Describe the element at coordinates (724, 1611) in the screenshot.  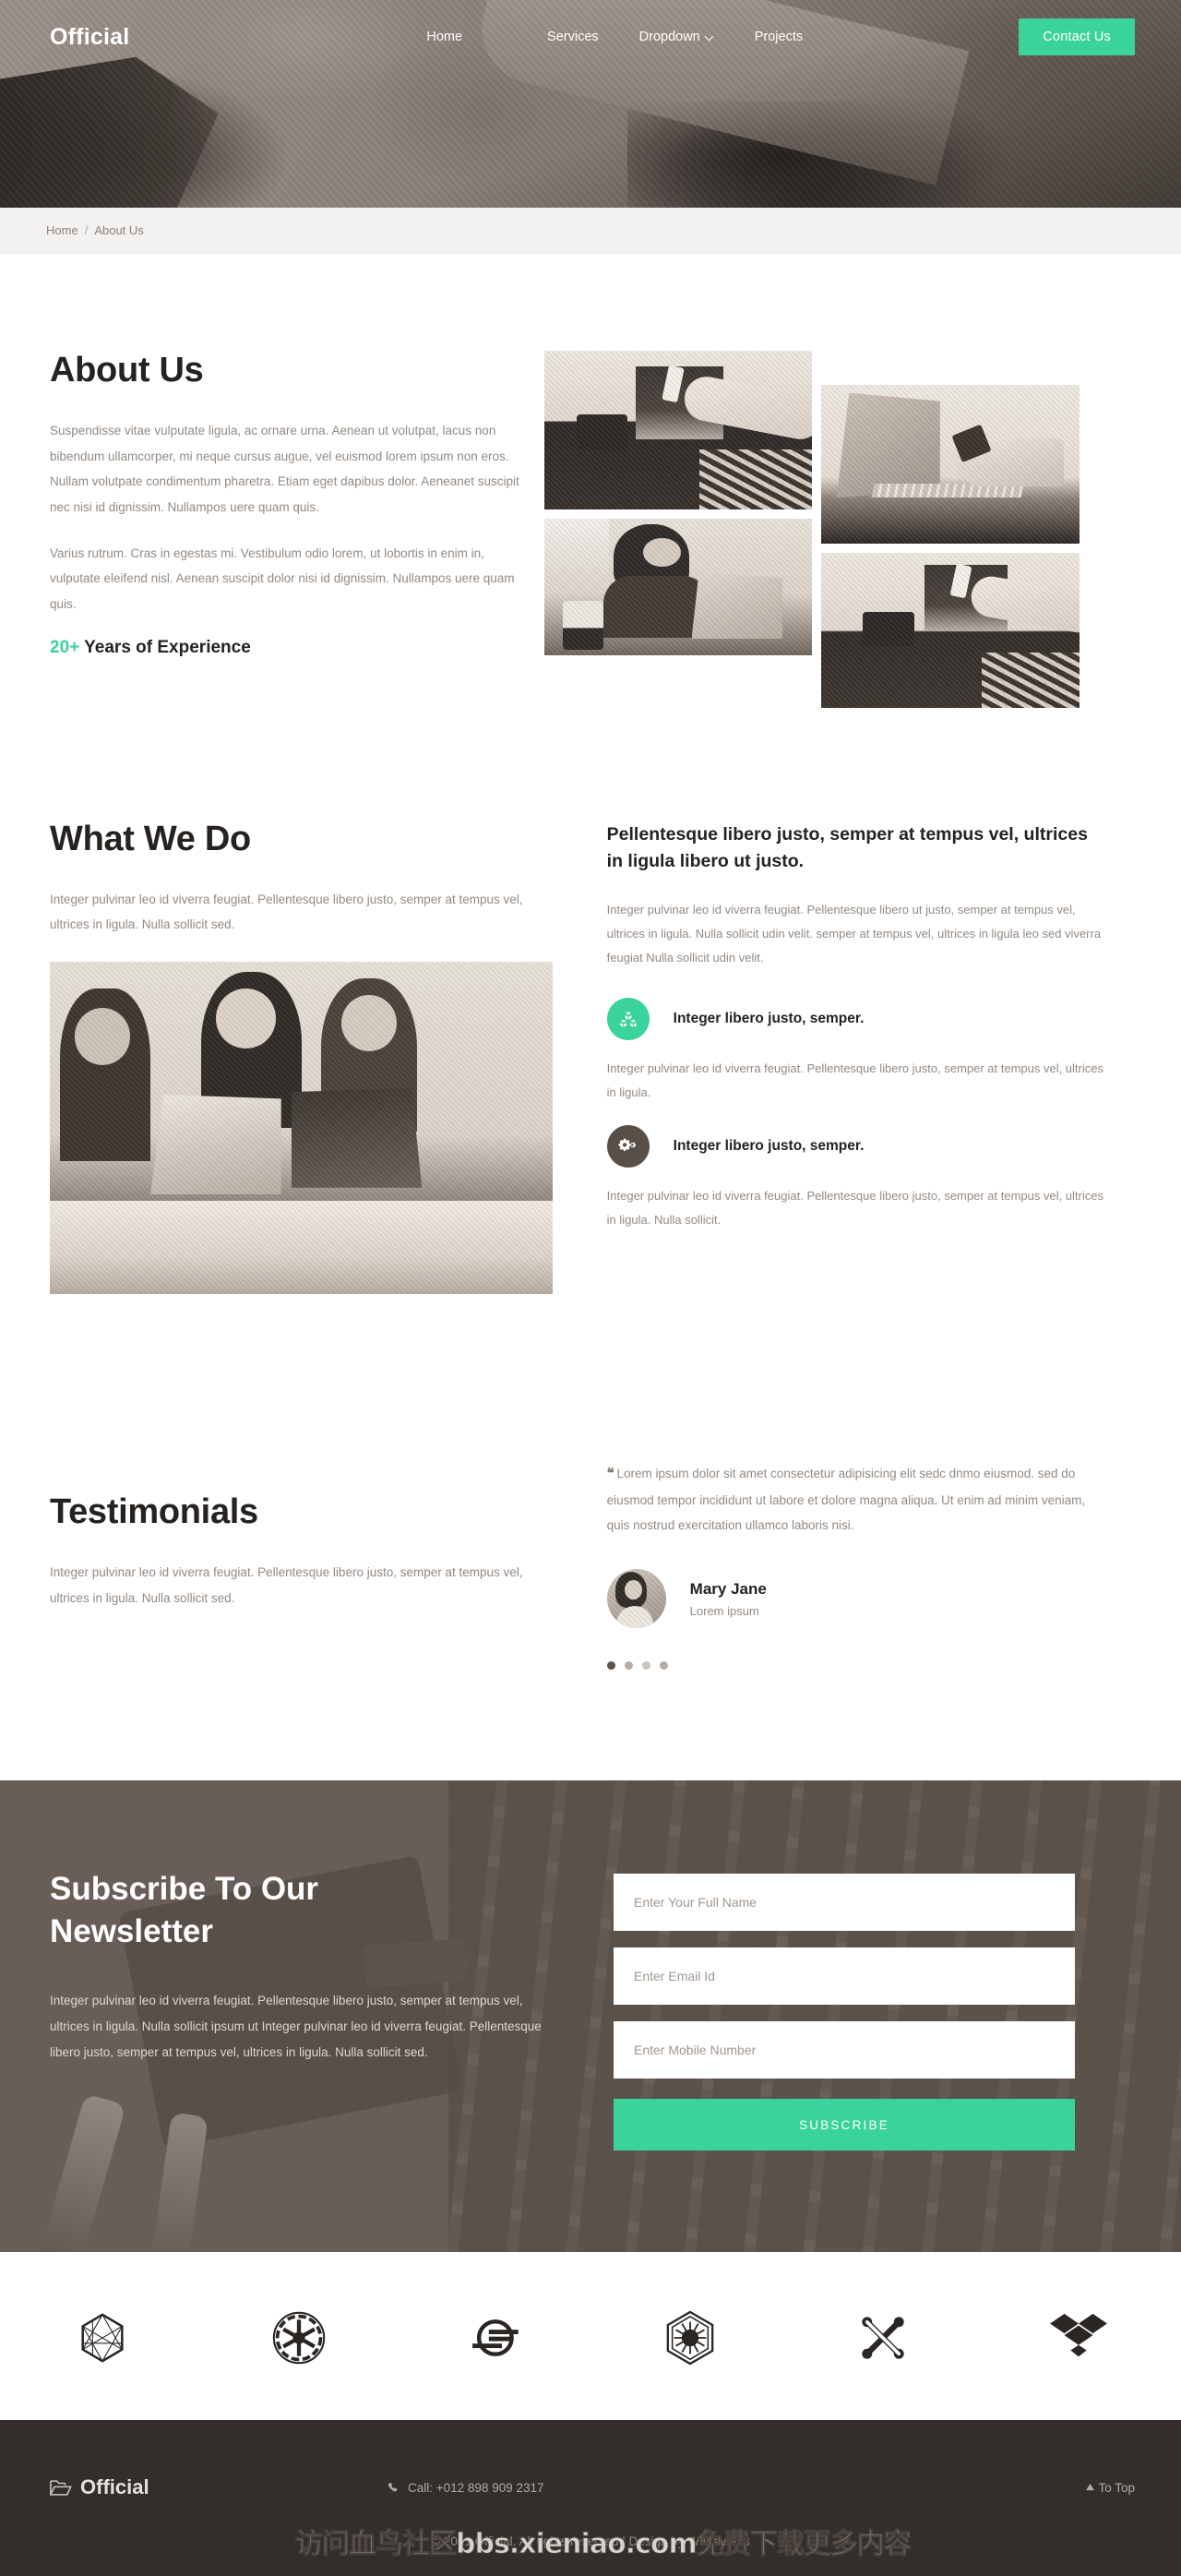
I see `author-role: Lorem ipsum` at that location.